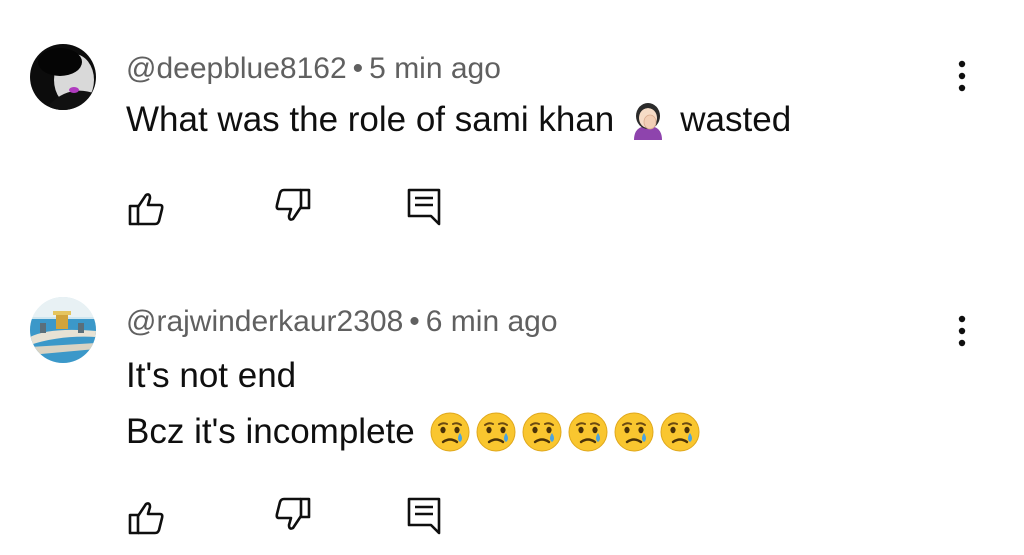 The width and height of the screenshot is (1024, 555). What do you see at coordinates (270, 431) in the screenshot?
I see `comment-text-part: Bcz it's incomplete` at bounding box center [270, 431].